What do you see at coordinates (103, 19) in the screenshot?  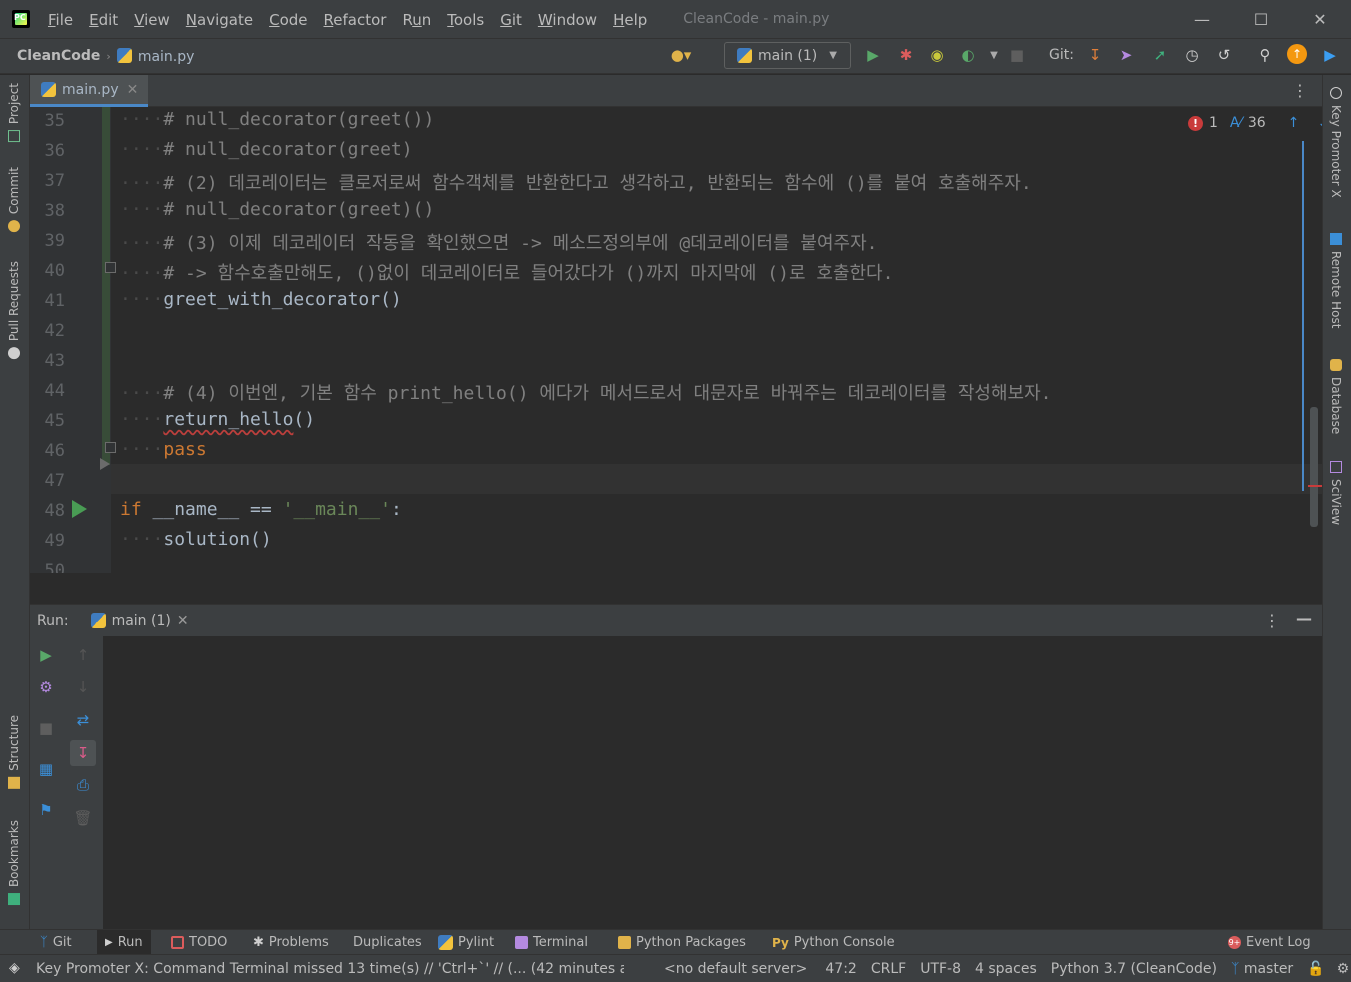 I see `menu-edit: Edit` at bounding box center [103, 19].